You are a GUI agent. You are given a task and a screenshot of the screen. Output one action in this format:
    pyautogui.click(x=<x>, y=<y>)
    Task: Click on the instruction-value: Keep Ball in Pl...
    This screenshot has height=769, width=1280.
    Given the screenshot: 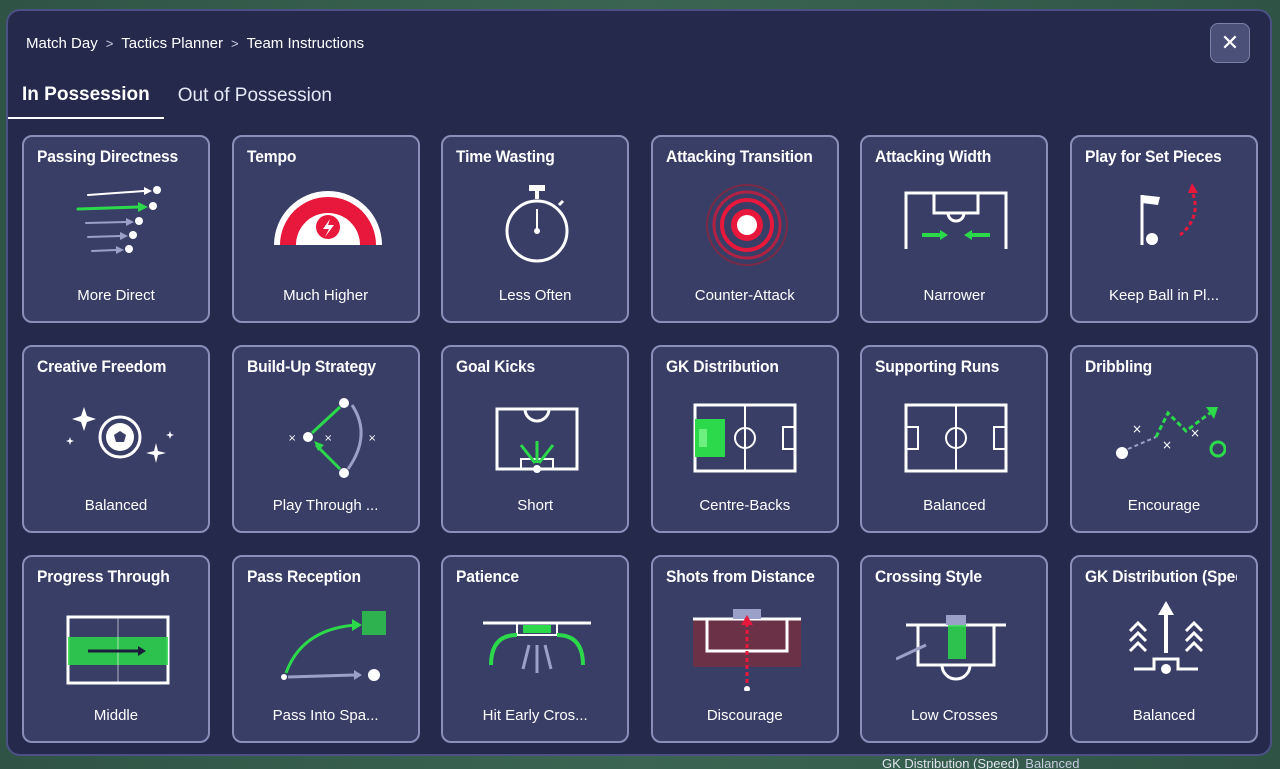 What is the action you would take?
    pyautogui.click(x=1163, y=295)
    